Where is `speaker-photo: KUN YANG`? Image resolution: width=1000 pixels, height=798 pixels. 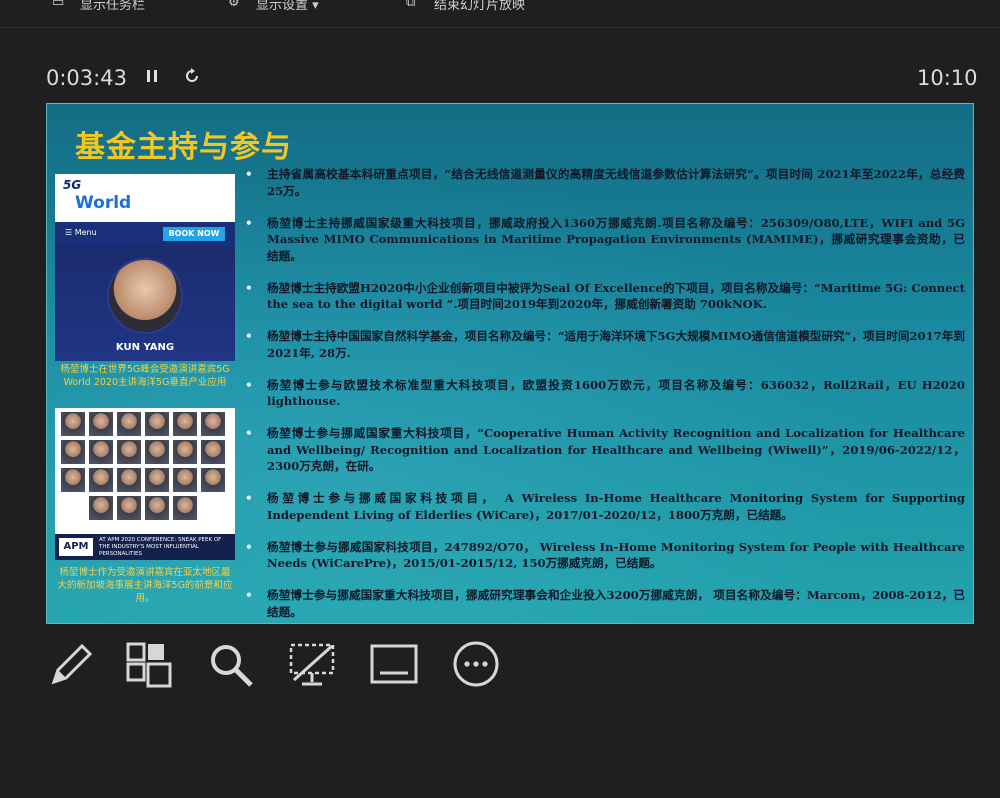 speaker-photo: KUN YANG is located at coordinates (145, 303).